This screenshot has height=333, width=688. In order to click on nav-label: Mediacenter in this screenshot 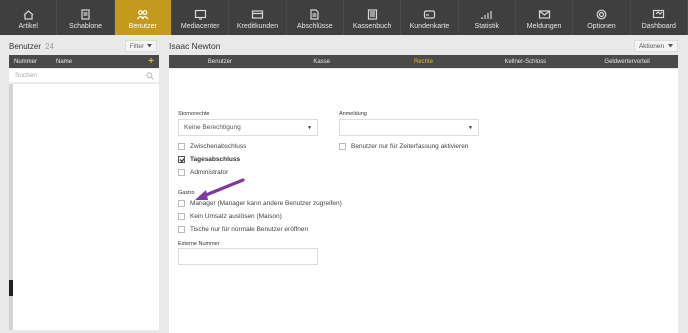, I will do `click(200, 26)`.